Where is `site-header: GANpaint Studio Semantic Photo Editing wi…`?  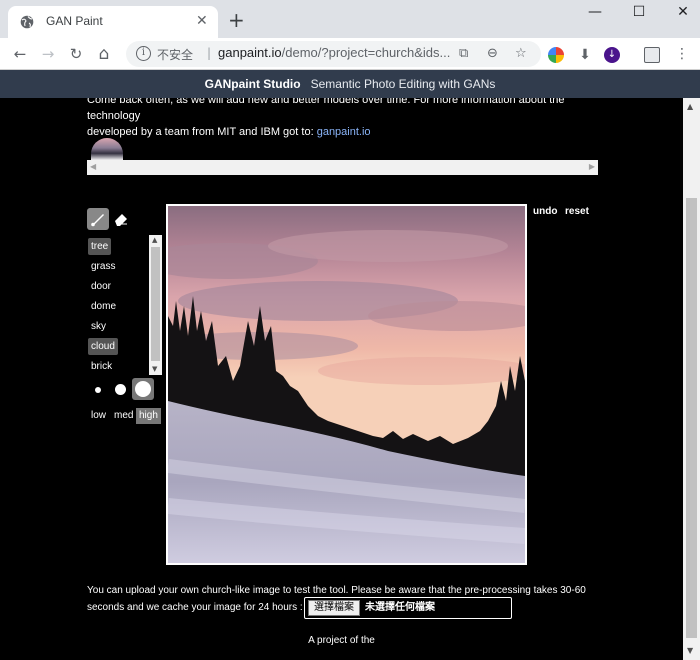 site-header: GANpaint Studio Semantic Photo Editing wi… is located at coordinates (350, 84).